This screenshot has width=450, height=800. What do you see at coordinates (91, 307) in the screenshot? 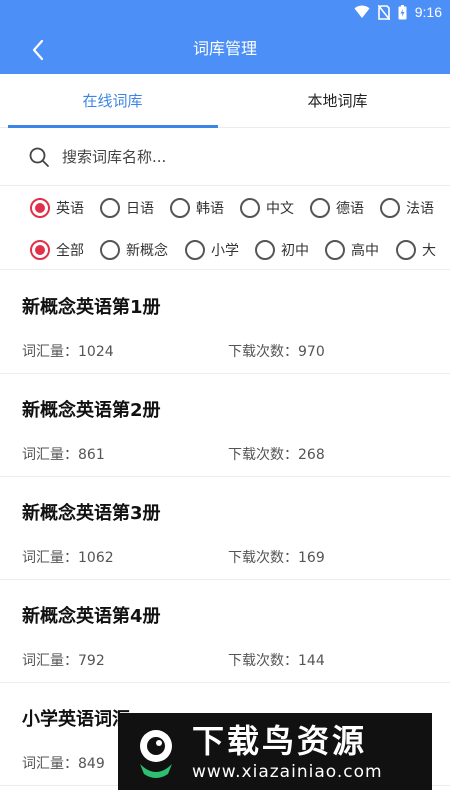
I see `wordbank-name: 新概念英语第1册` at bounding box center [91, 307].